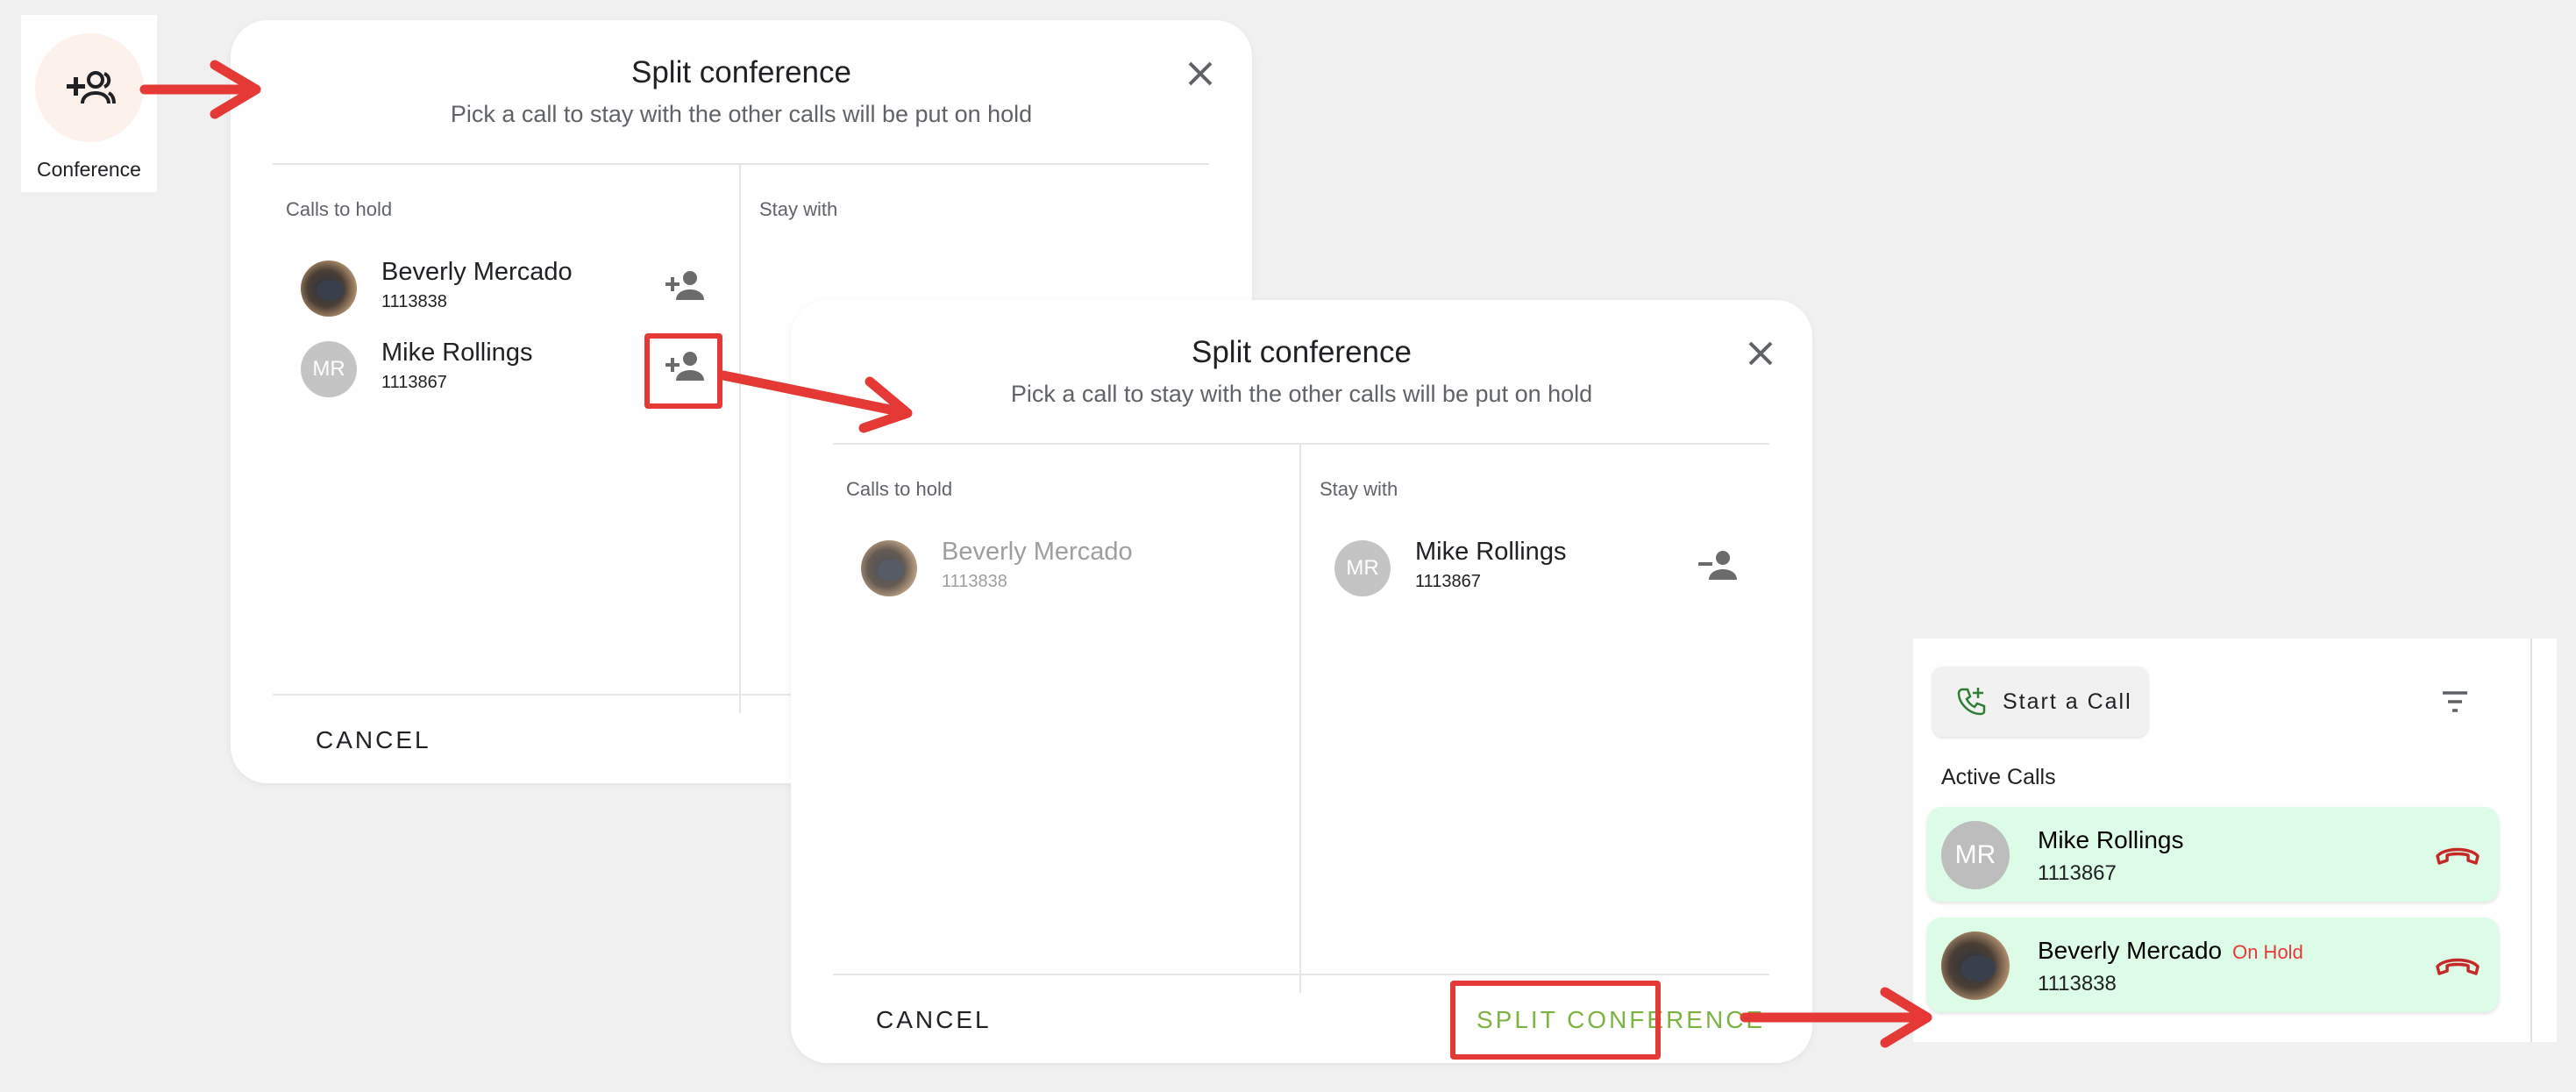 The image size is (2576, 1092). I want to click on active-call-card: Beverly Mercado On Hold 1113838, so click(2213, 964).